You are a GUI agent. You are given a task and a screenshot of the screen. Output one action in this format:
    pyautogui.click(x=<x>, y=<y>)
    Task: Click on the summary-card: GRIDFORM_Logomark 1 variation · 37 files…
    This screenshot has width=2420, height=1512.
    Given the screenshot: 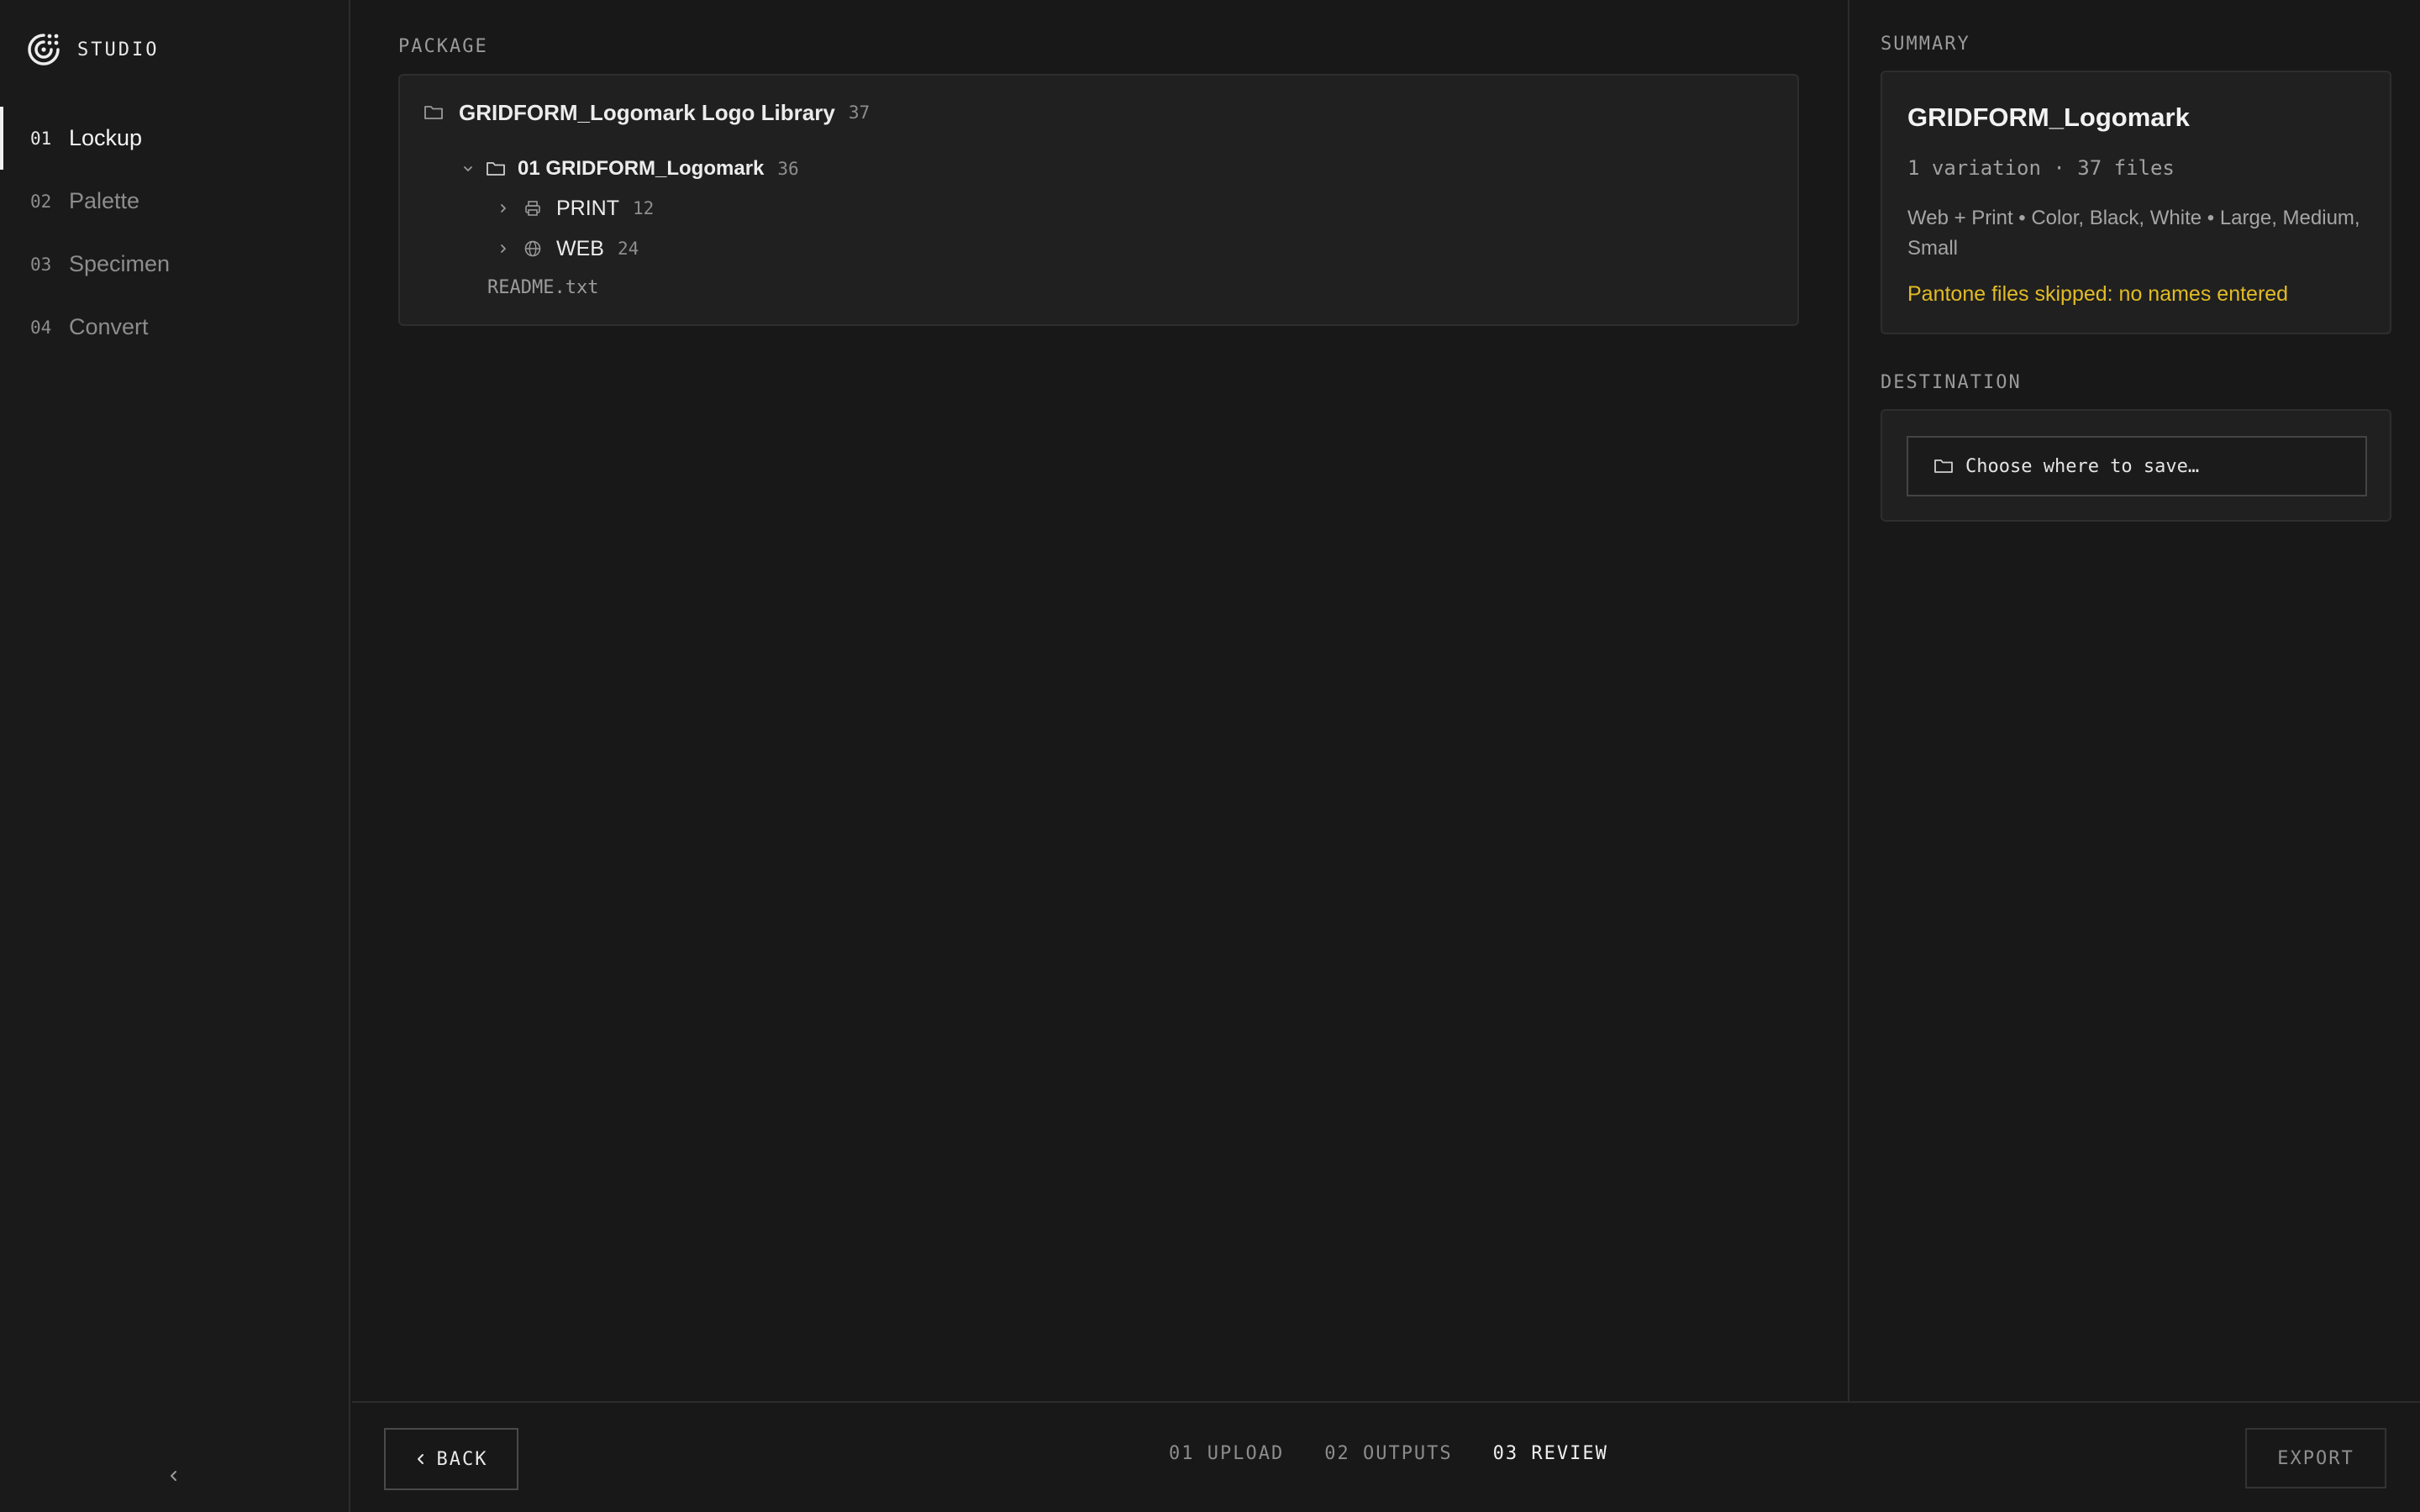 What is the action you would take?
    pyautogui.click(x=2136, y=202)
    